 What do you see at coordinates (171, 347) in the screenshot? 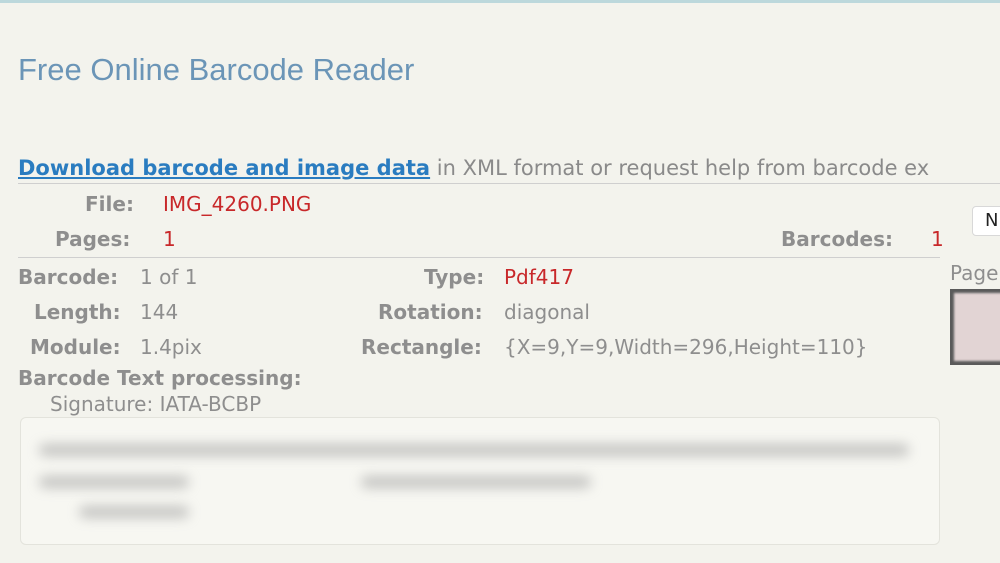
I see `module-value: 1.4pix` at bounding box center [171, 347].